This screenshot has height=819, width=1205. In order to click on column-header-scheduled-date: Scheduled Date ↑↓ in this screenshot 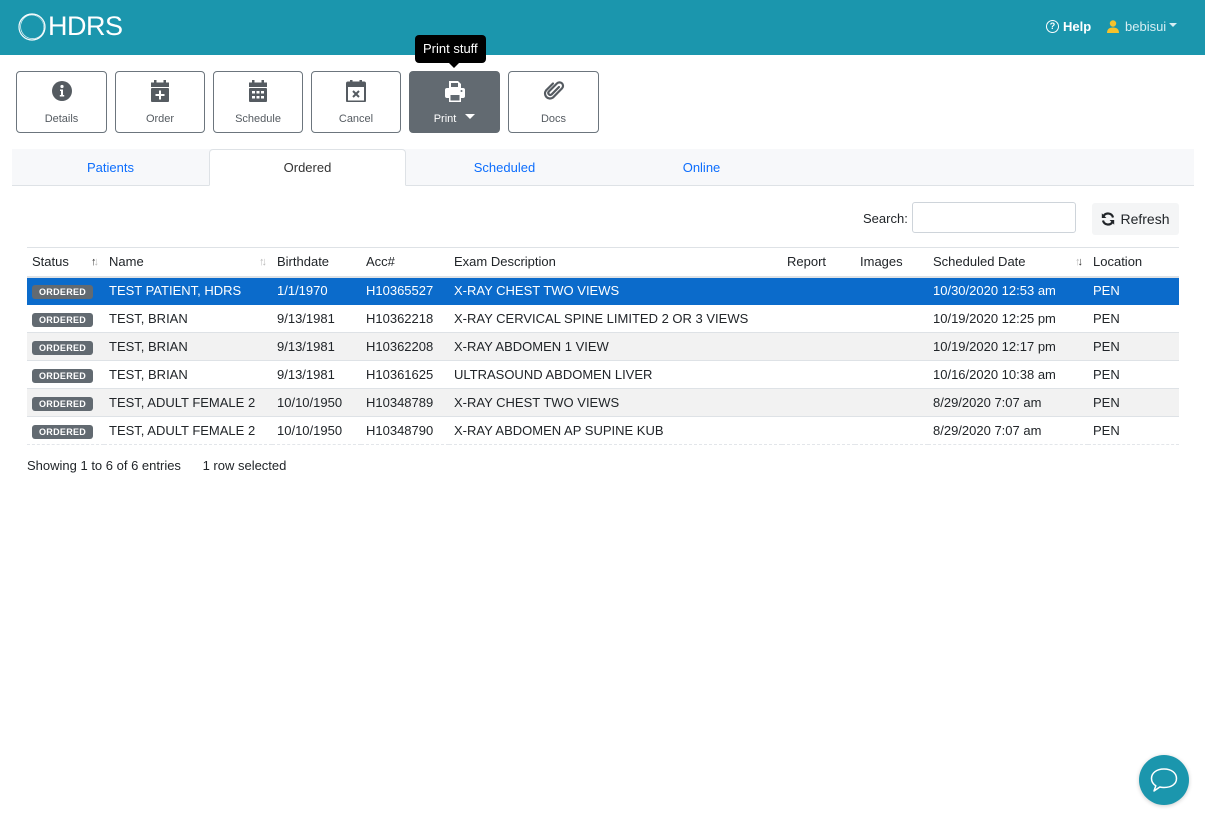, I will do `click(1008, 262)`.